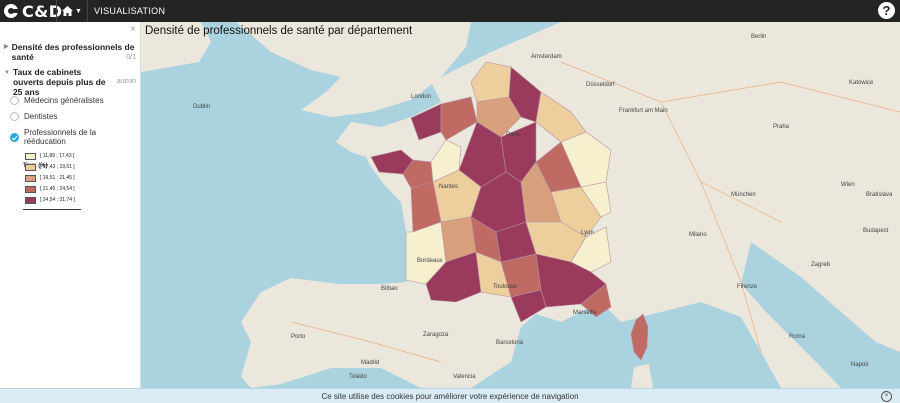 This screenshot has height=403, width=900. What do you see at coordinates (860, 365) in the screenshot?
I see `map-label: Napoli` at bounding box center [860, 365].